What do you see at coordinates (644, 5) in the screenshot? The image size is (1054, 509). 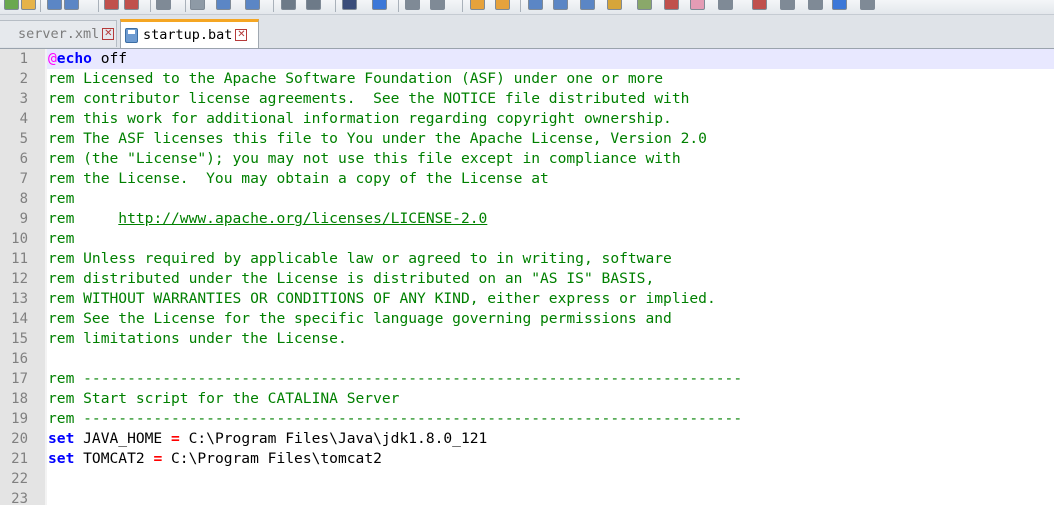 I see `doc-map-icon` at bounding box center [644, 5].